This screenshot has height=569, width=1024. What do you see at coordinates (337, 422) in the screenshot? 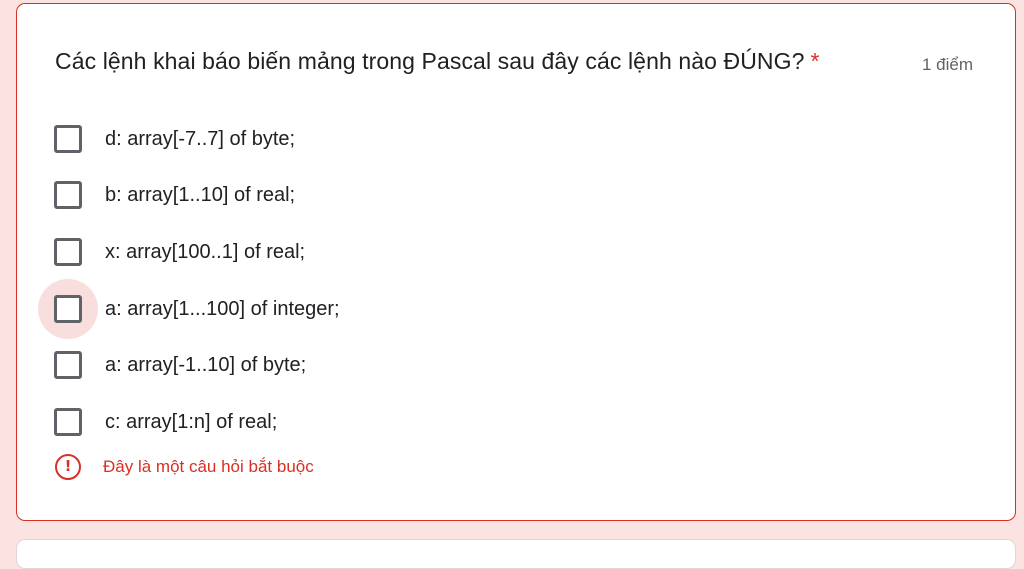
I see `option-c-array-1-n-real: c: array[1:n] of real;` at bounding box center [337, 422].